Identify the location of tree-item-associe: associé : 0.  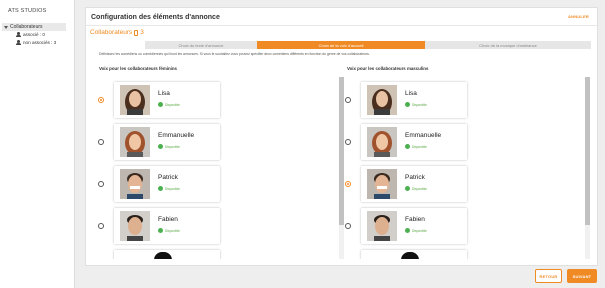
(30, 34).